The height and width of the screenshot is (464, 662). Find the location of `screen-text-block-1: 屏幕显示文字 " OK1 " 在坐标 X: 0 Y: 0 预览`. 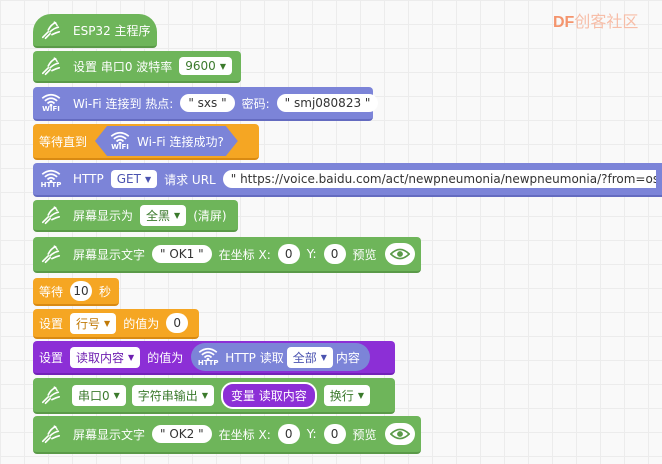

screen-text-block-1: 屏幕显示文字 " OK1 " 在坐标 X: 0 Y: 0 预览 is located at coordinates (227, 255).